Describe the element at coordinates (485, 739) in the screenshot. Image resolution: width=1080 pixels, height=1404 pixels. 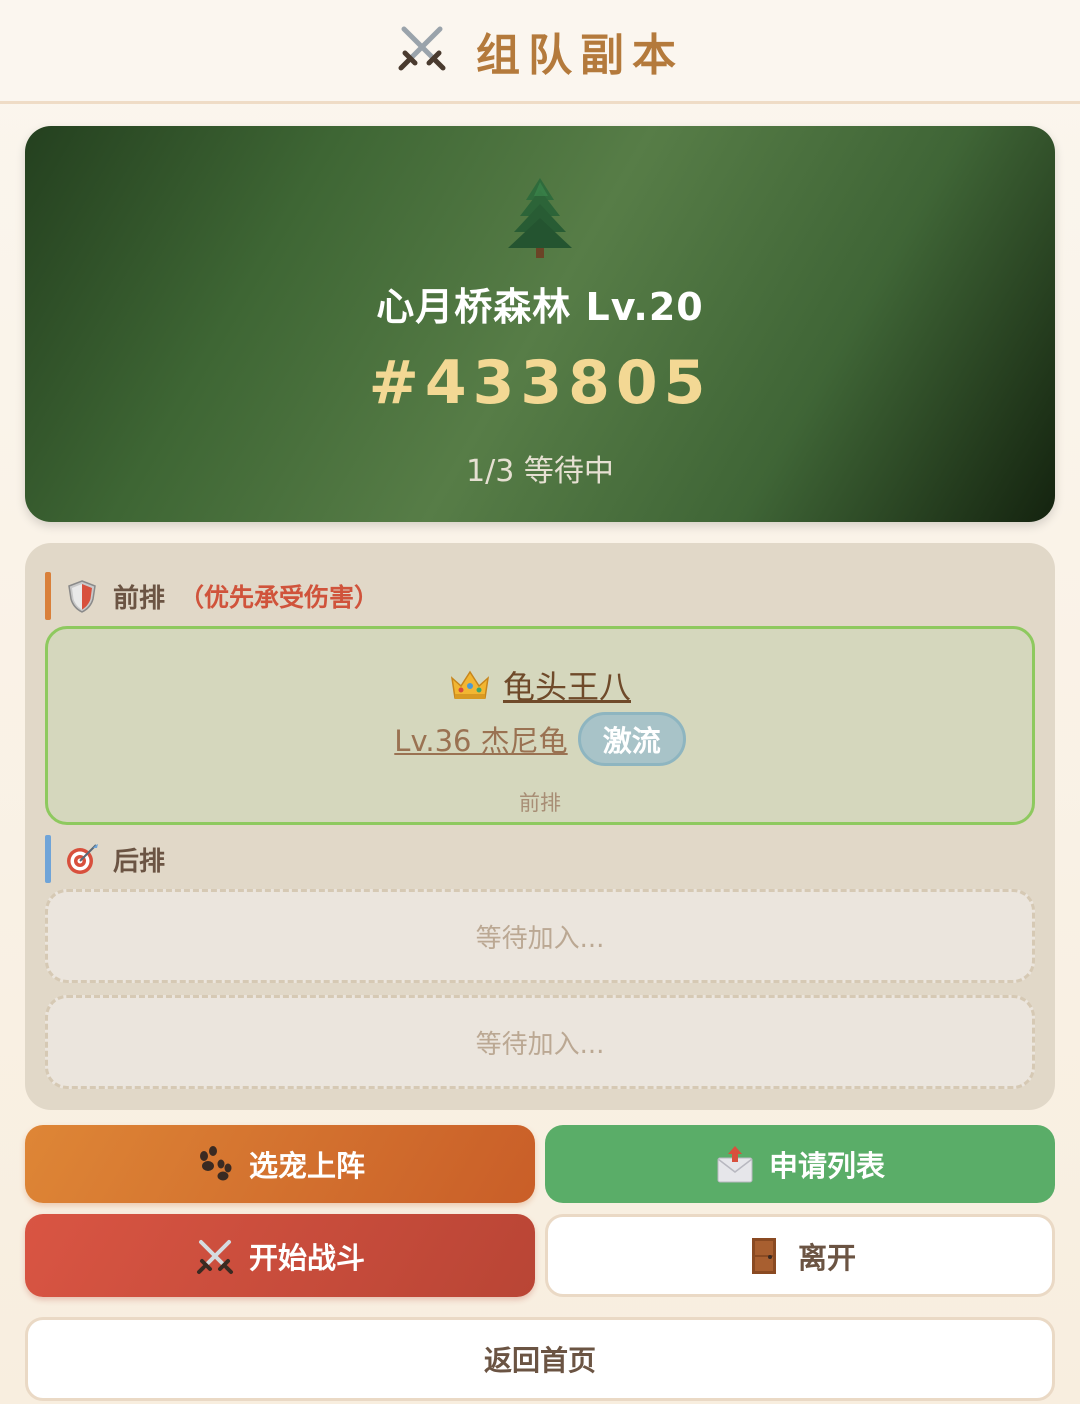
I see `member-pet-level: Lv.36 杰尼龟` at that location.